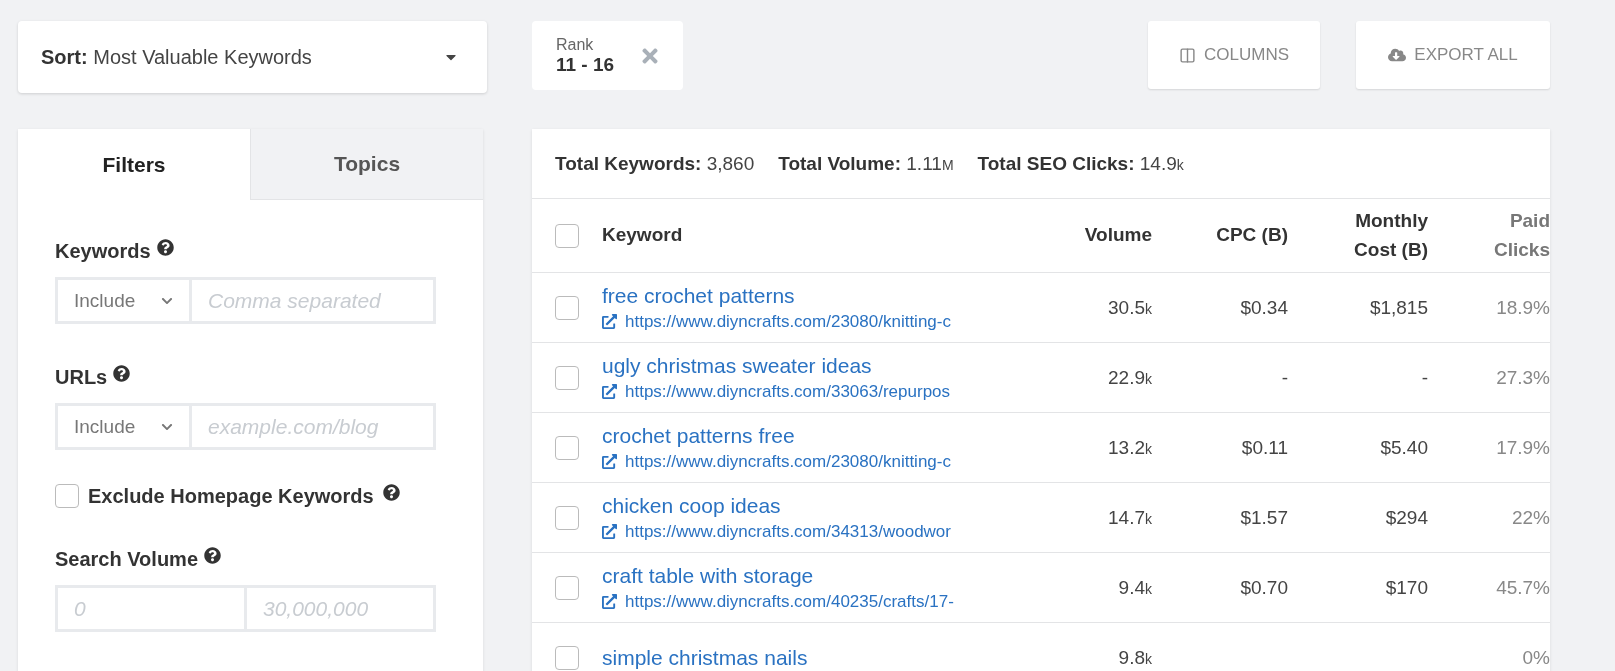 This screenshot has height=671, width=1615. What do you see at coordinates (1522, 377) in the screenshot?
I see `paid-clicks-cell-text: 27.3%` at bounding box center [1522, 377].